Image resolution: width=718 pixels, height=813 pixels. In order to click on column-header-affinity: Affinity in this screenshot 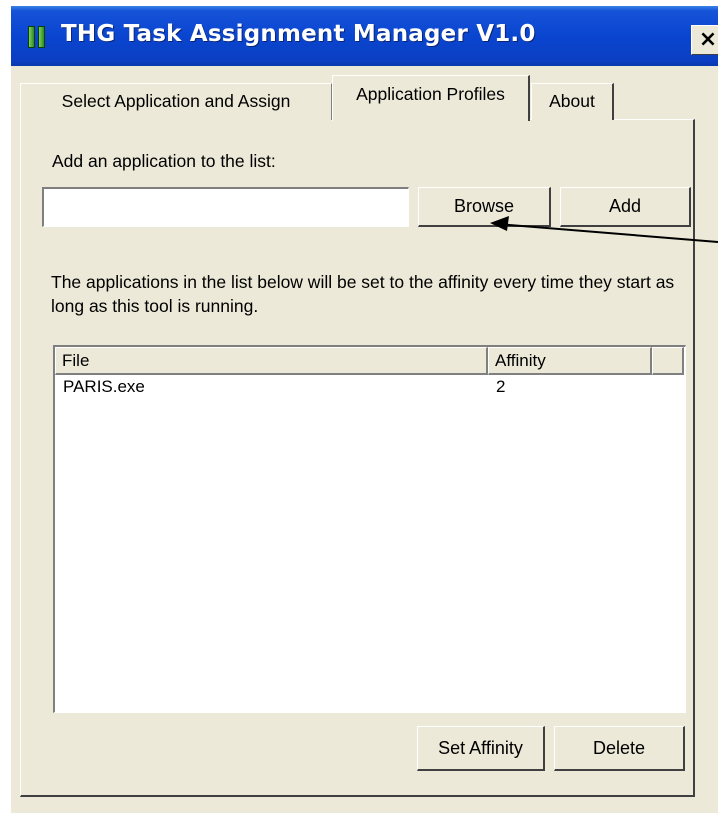, I will do `click(570, 361)`.